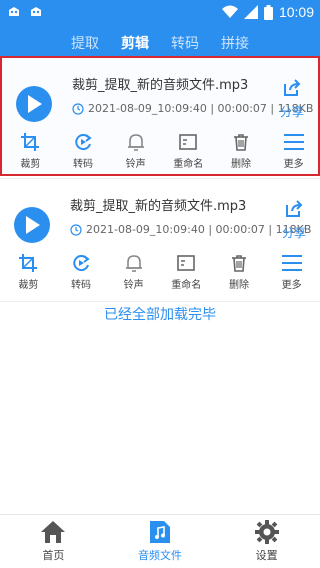 The height and width of the screenshot is (568, 320). Describe the element at coordinates (185, 43) in the screenshot. I see `tab-transcode: 转码` at that location.